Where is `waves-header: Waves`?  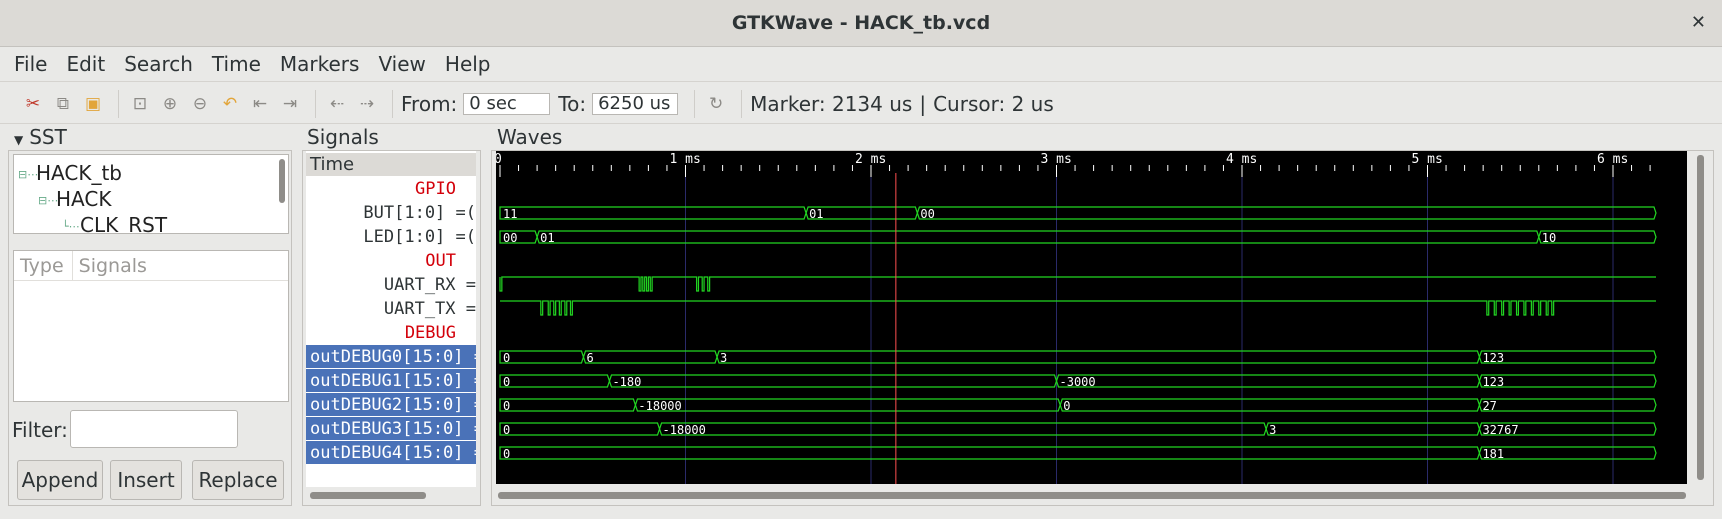 waves-header: Waves is located at coordinates (530, 137).